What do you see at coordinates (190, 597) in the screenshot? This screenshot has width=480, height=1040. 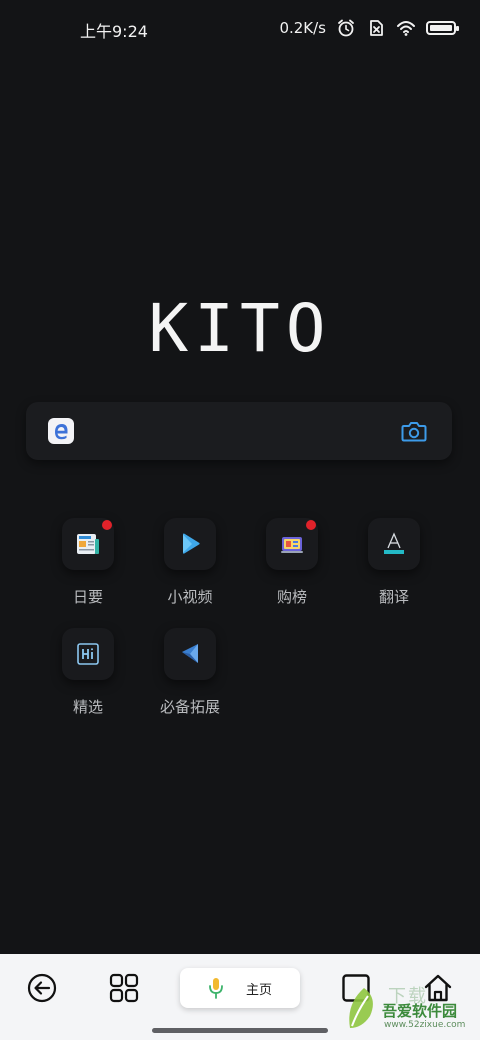 I see `tile-label: 小视频` at bounding box center [190, 597].